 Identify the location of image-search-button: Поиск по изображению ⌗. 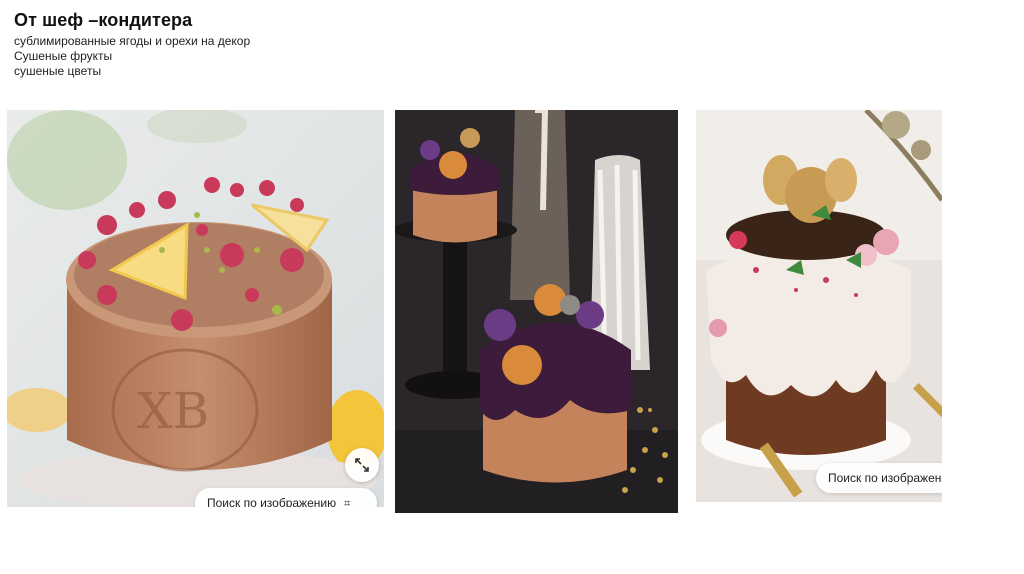
(286, 497).